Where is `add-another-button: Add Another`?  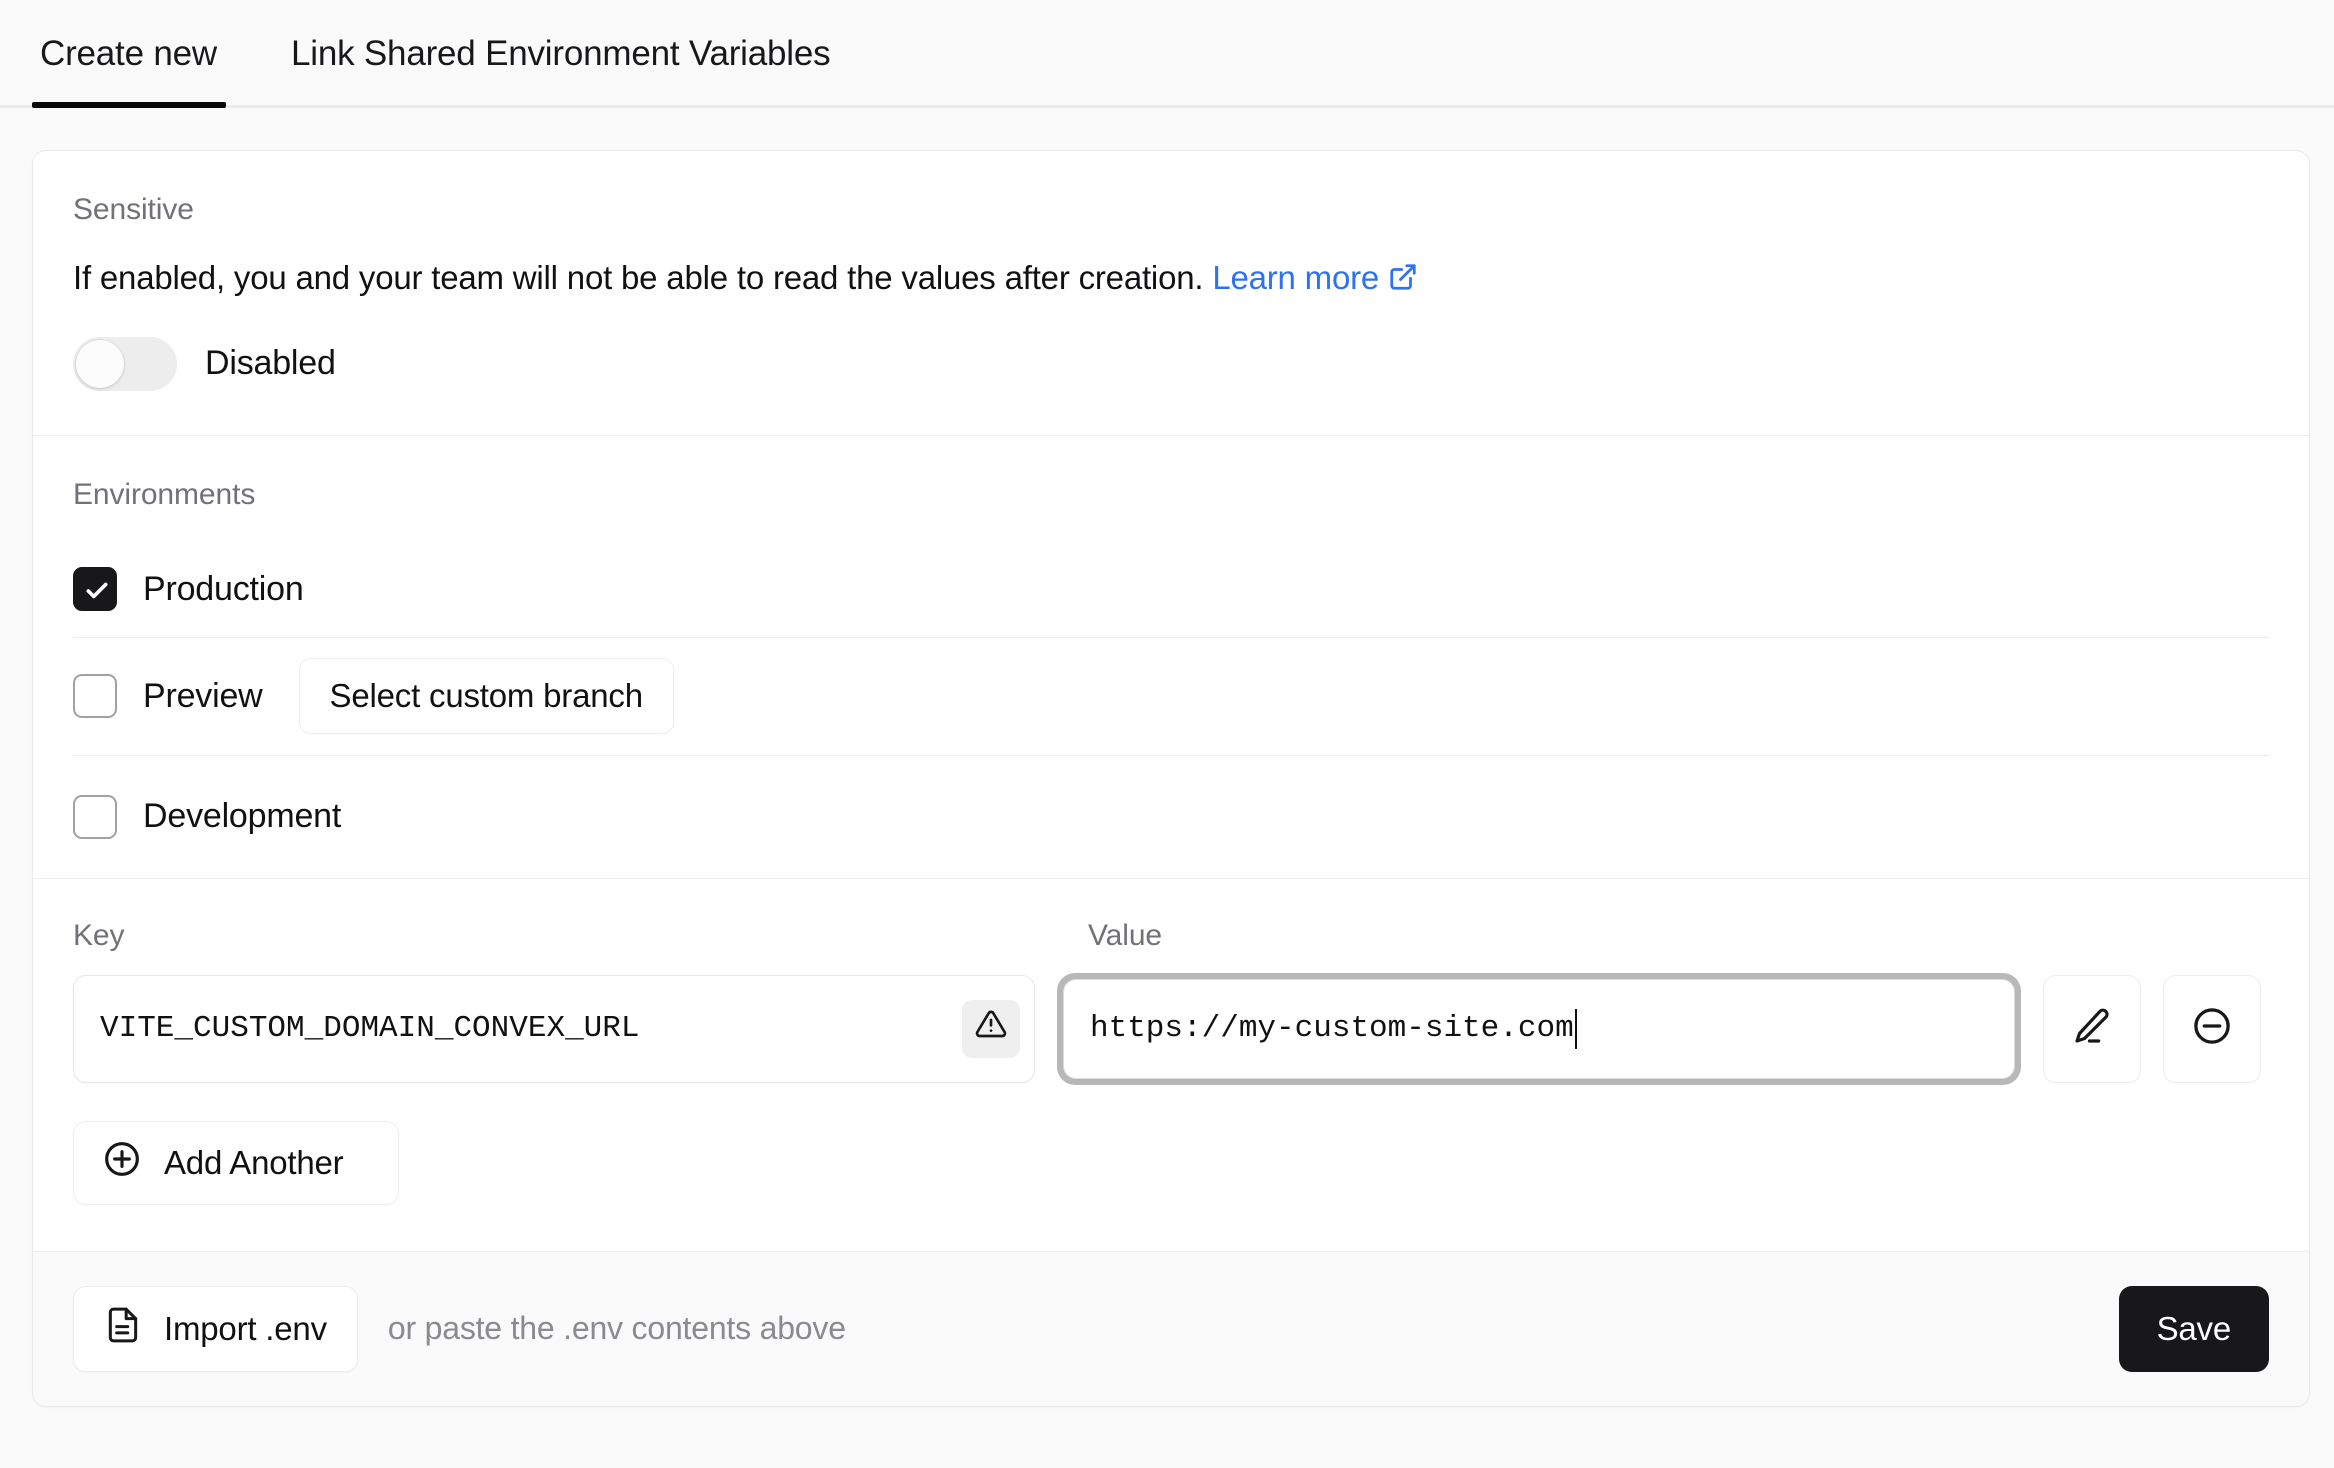
add-another-button: Add Another is located at coordinates (236, 1162).